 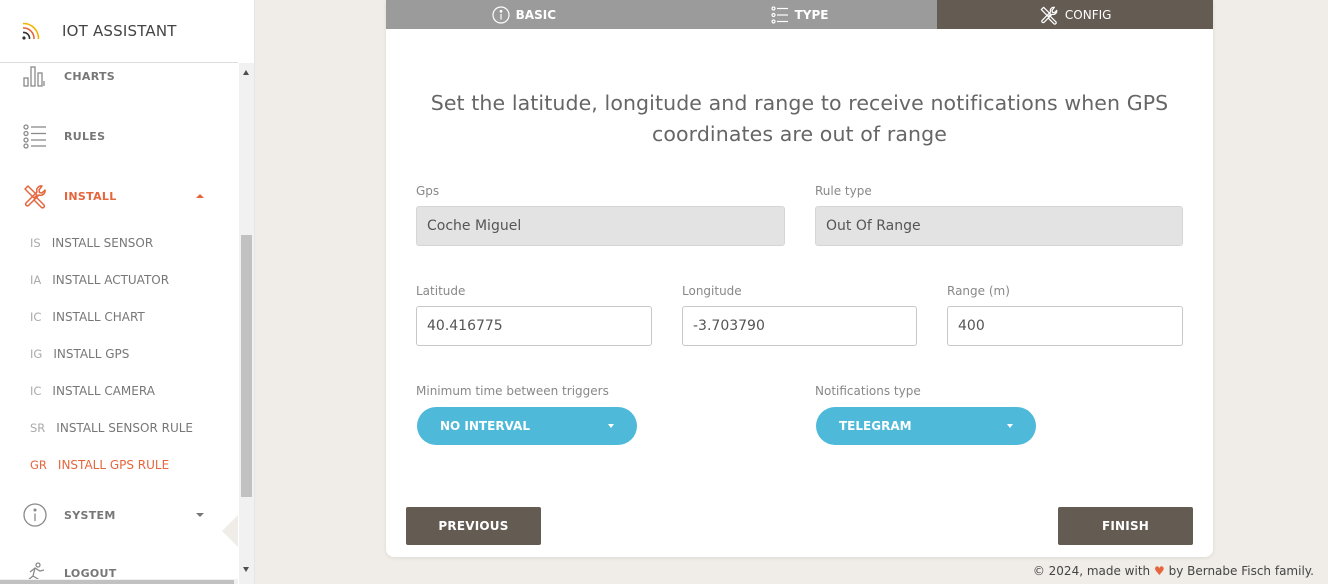 I want to click on sidebar-horizontal-scrollbar, so click(x=119, y=581).